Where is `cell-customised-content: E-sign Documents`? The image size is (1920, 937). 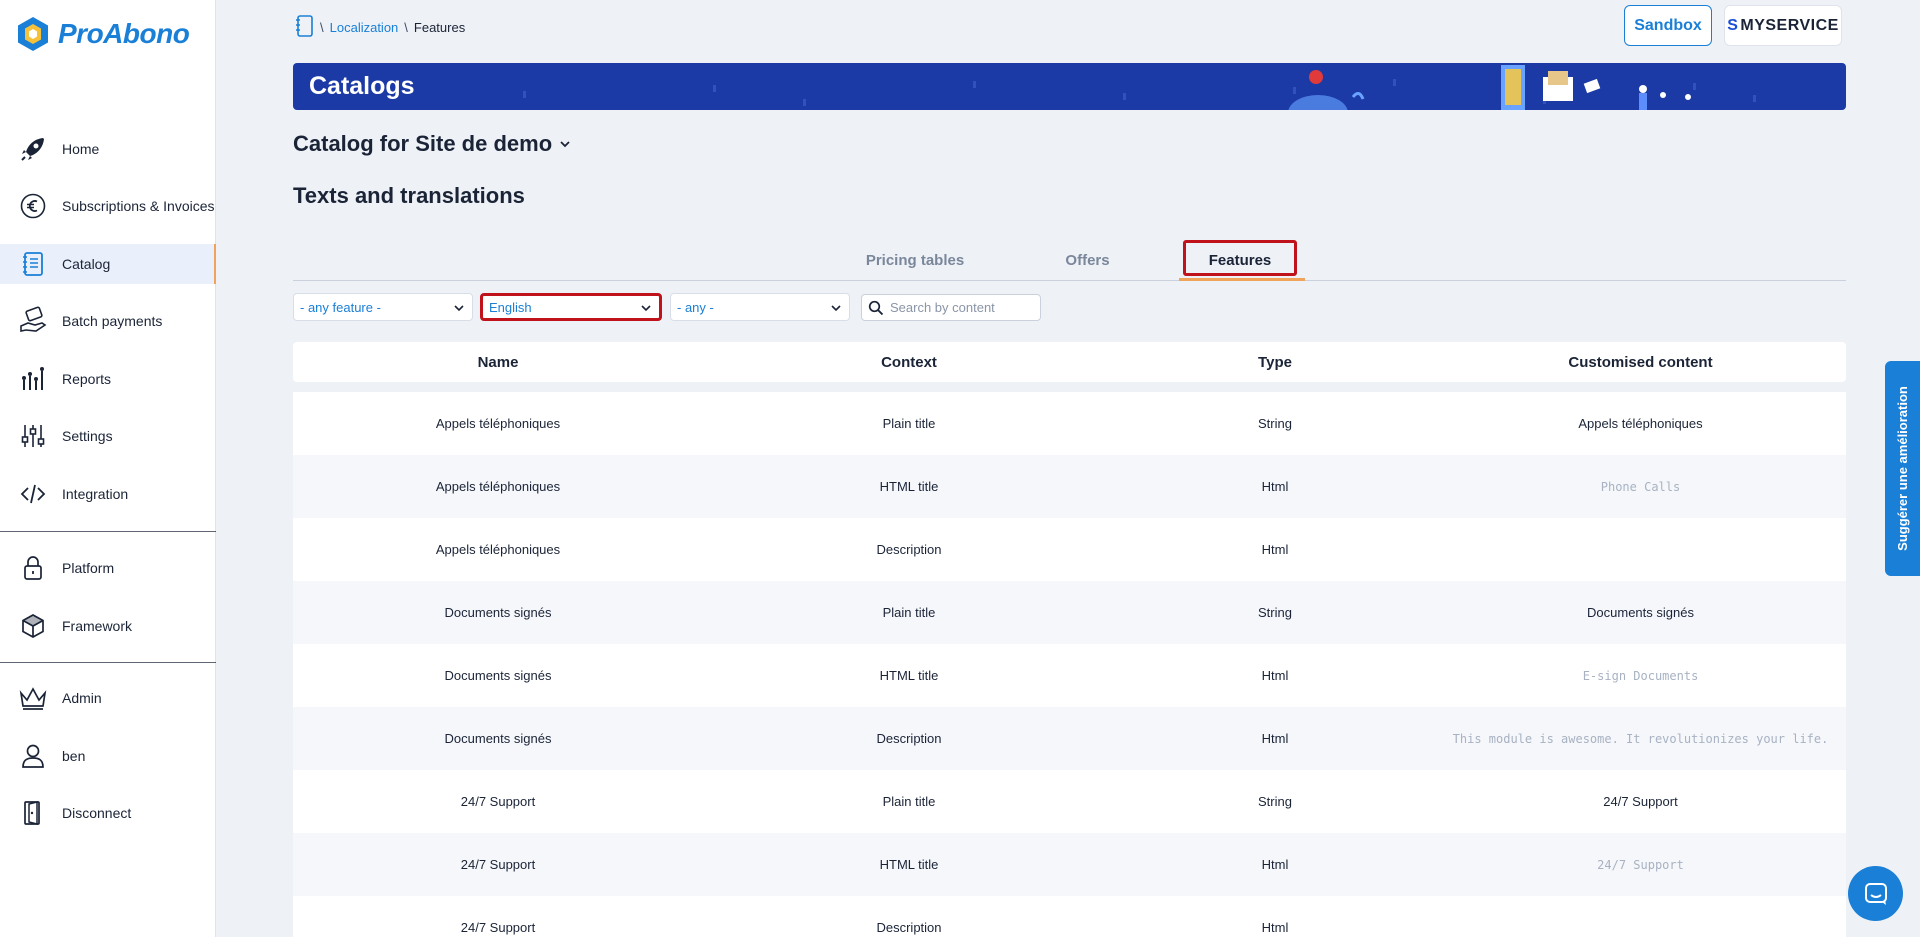
cell-customised-content: E-sign Documents is located at coordinates (1640, 675).